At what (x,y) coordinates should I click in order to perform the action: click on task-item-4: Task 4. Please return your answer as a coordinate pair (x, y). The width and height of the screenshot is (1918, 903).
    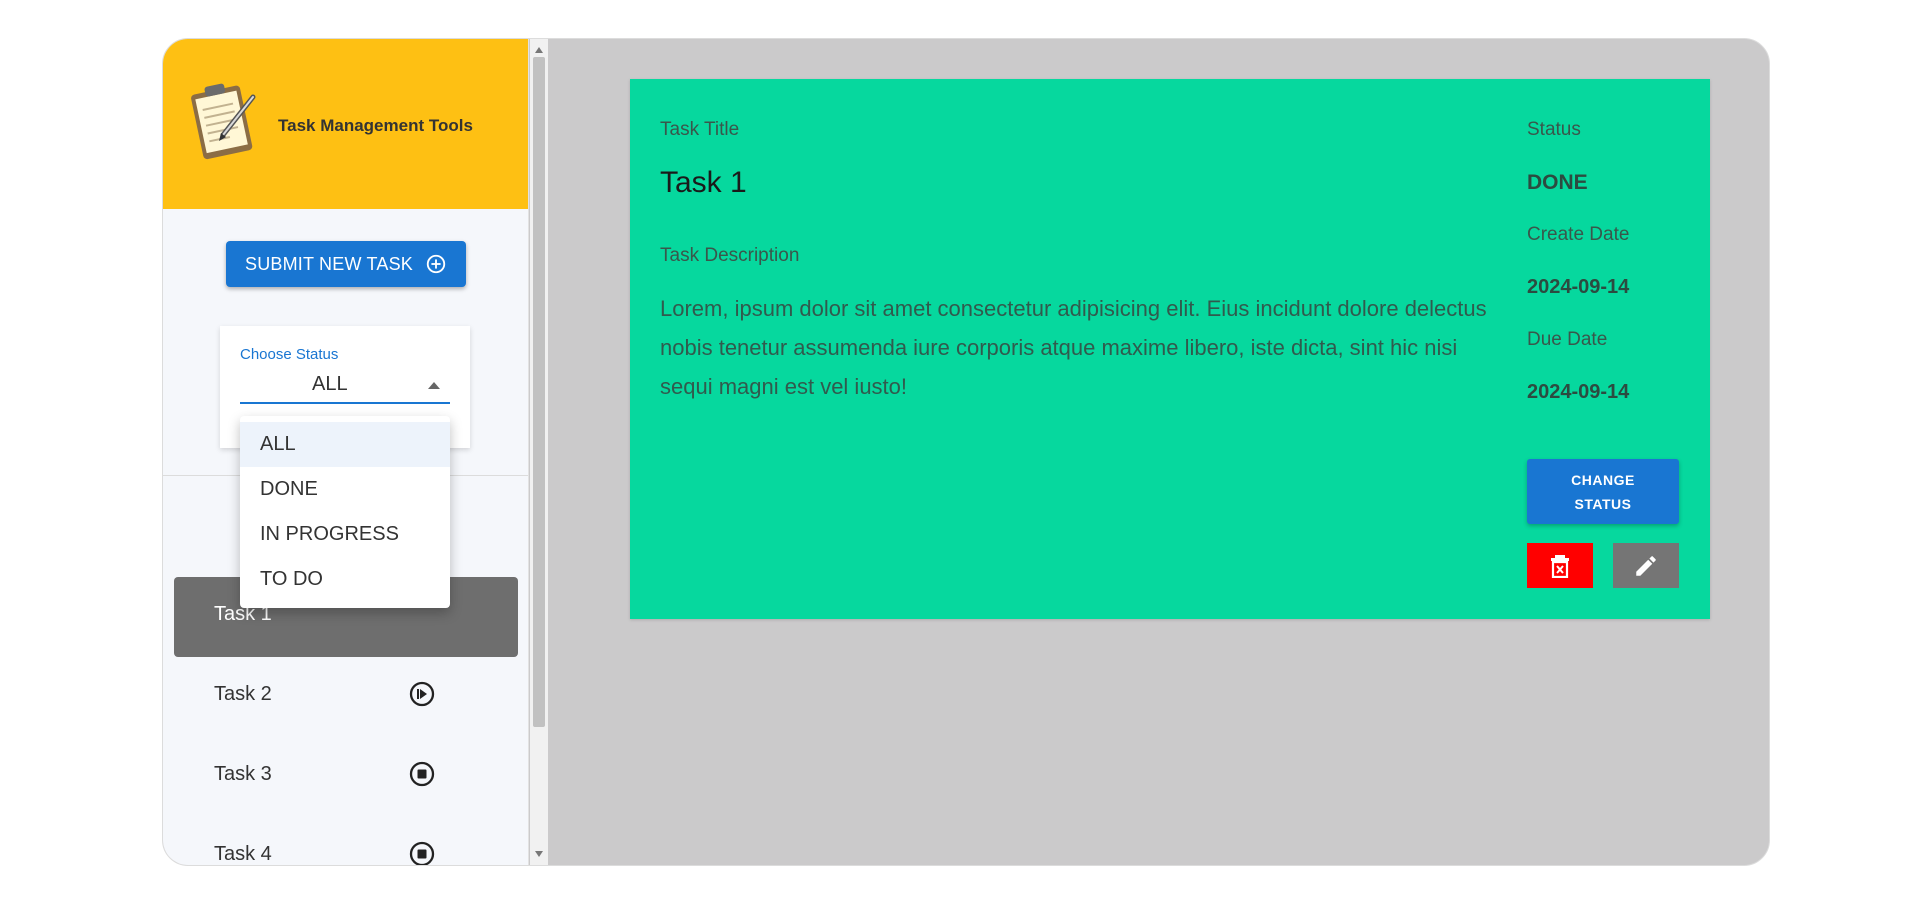
    Looking at the image, I should click on (346, 841).